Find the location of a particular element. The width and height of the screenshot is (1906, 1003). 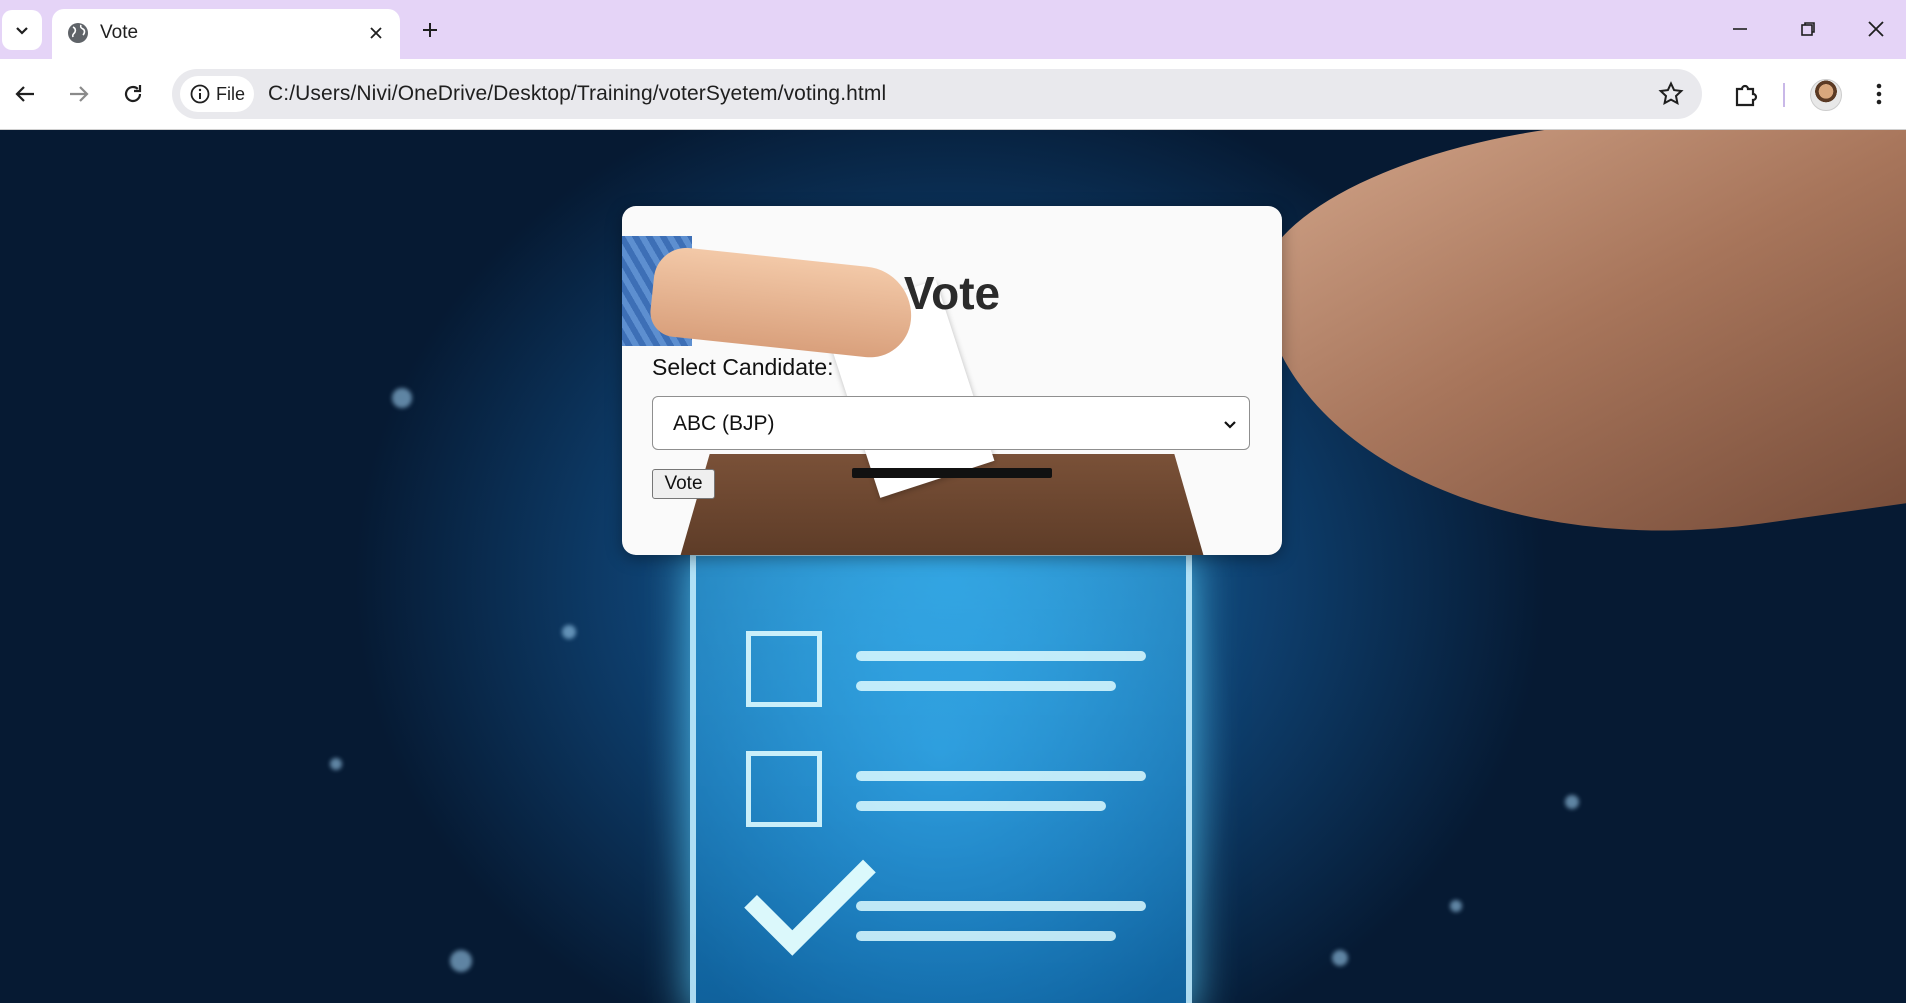

site-info-label: File is located at coordinates (231, 93).